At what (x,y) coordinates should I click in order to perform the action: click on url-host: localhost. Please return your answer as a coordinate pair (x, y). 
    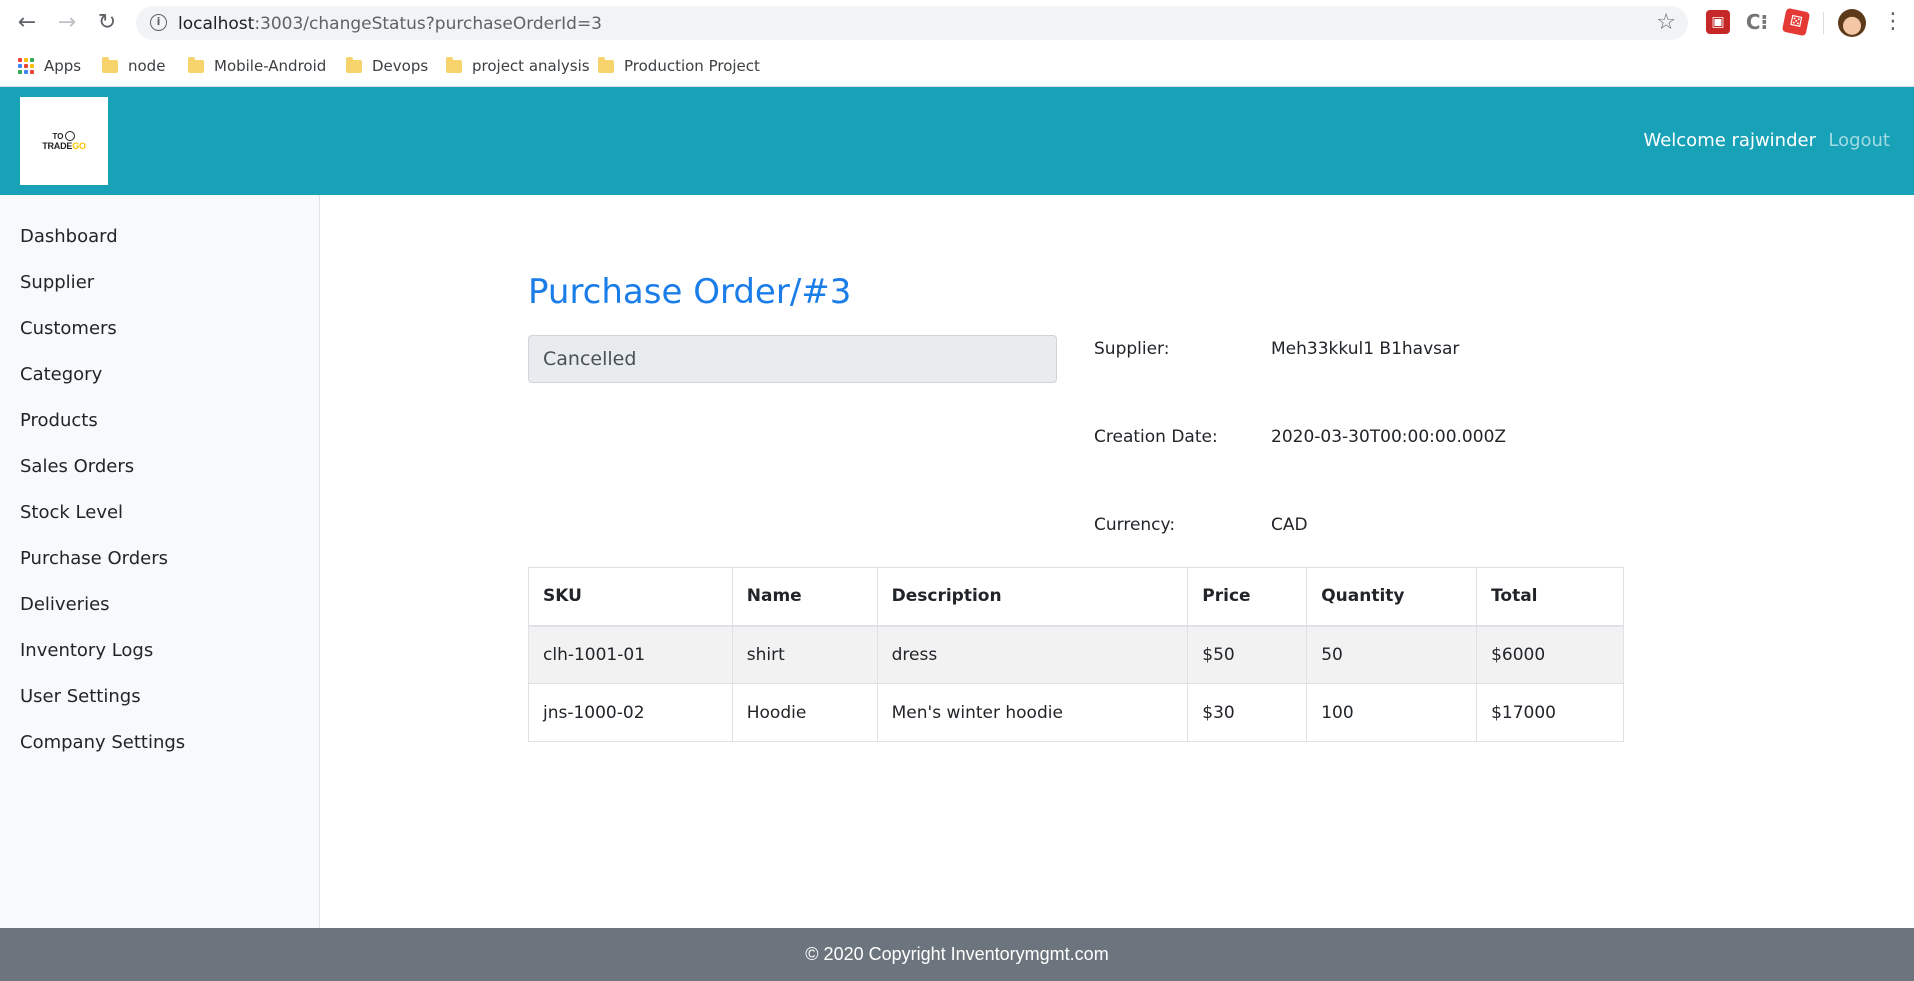
    Looking at the image, I should click on (216, 24).